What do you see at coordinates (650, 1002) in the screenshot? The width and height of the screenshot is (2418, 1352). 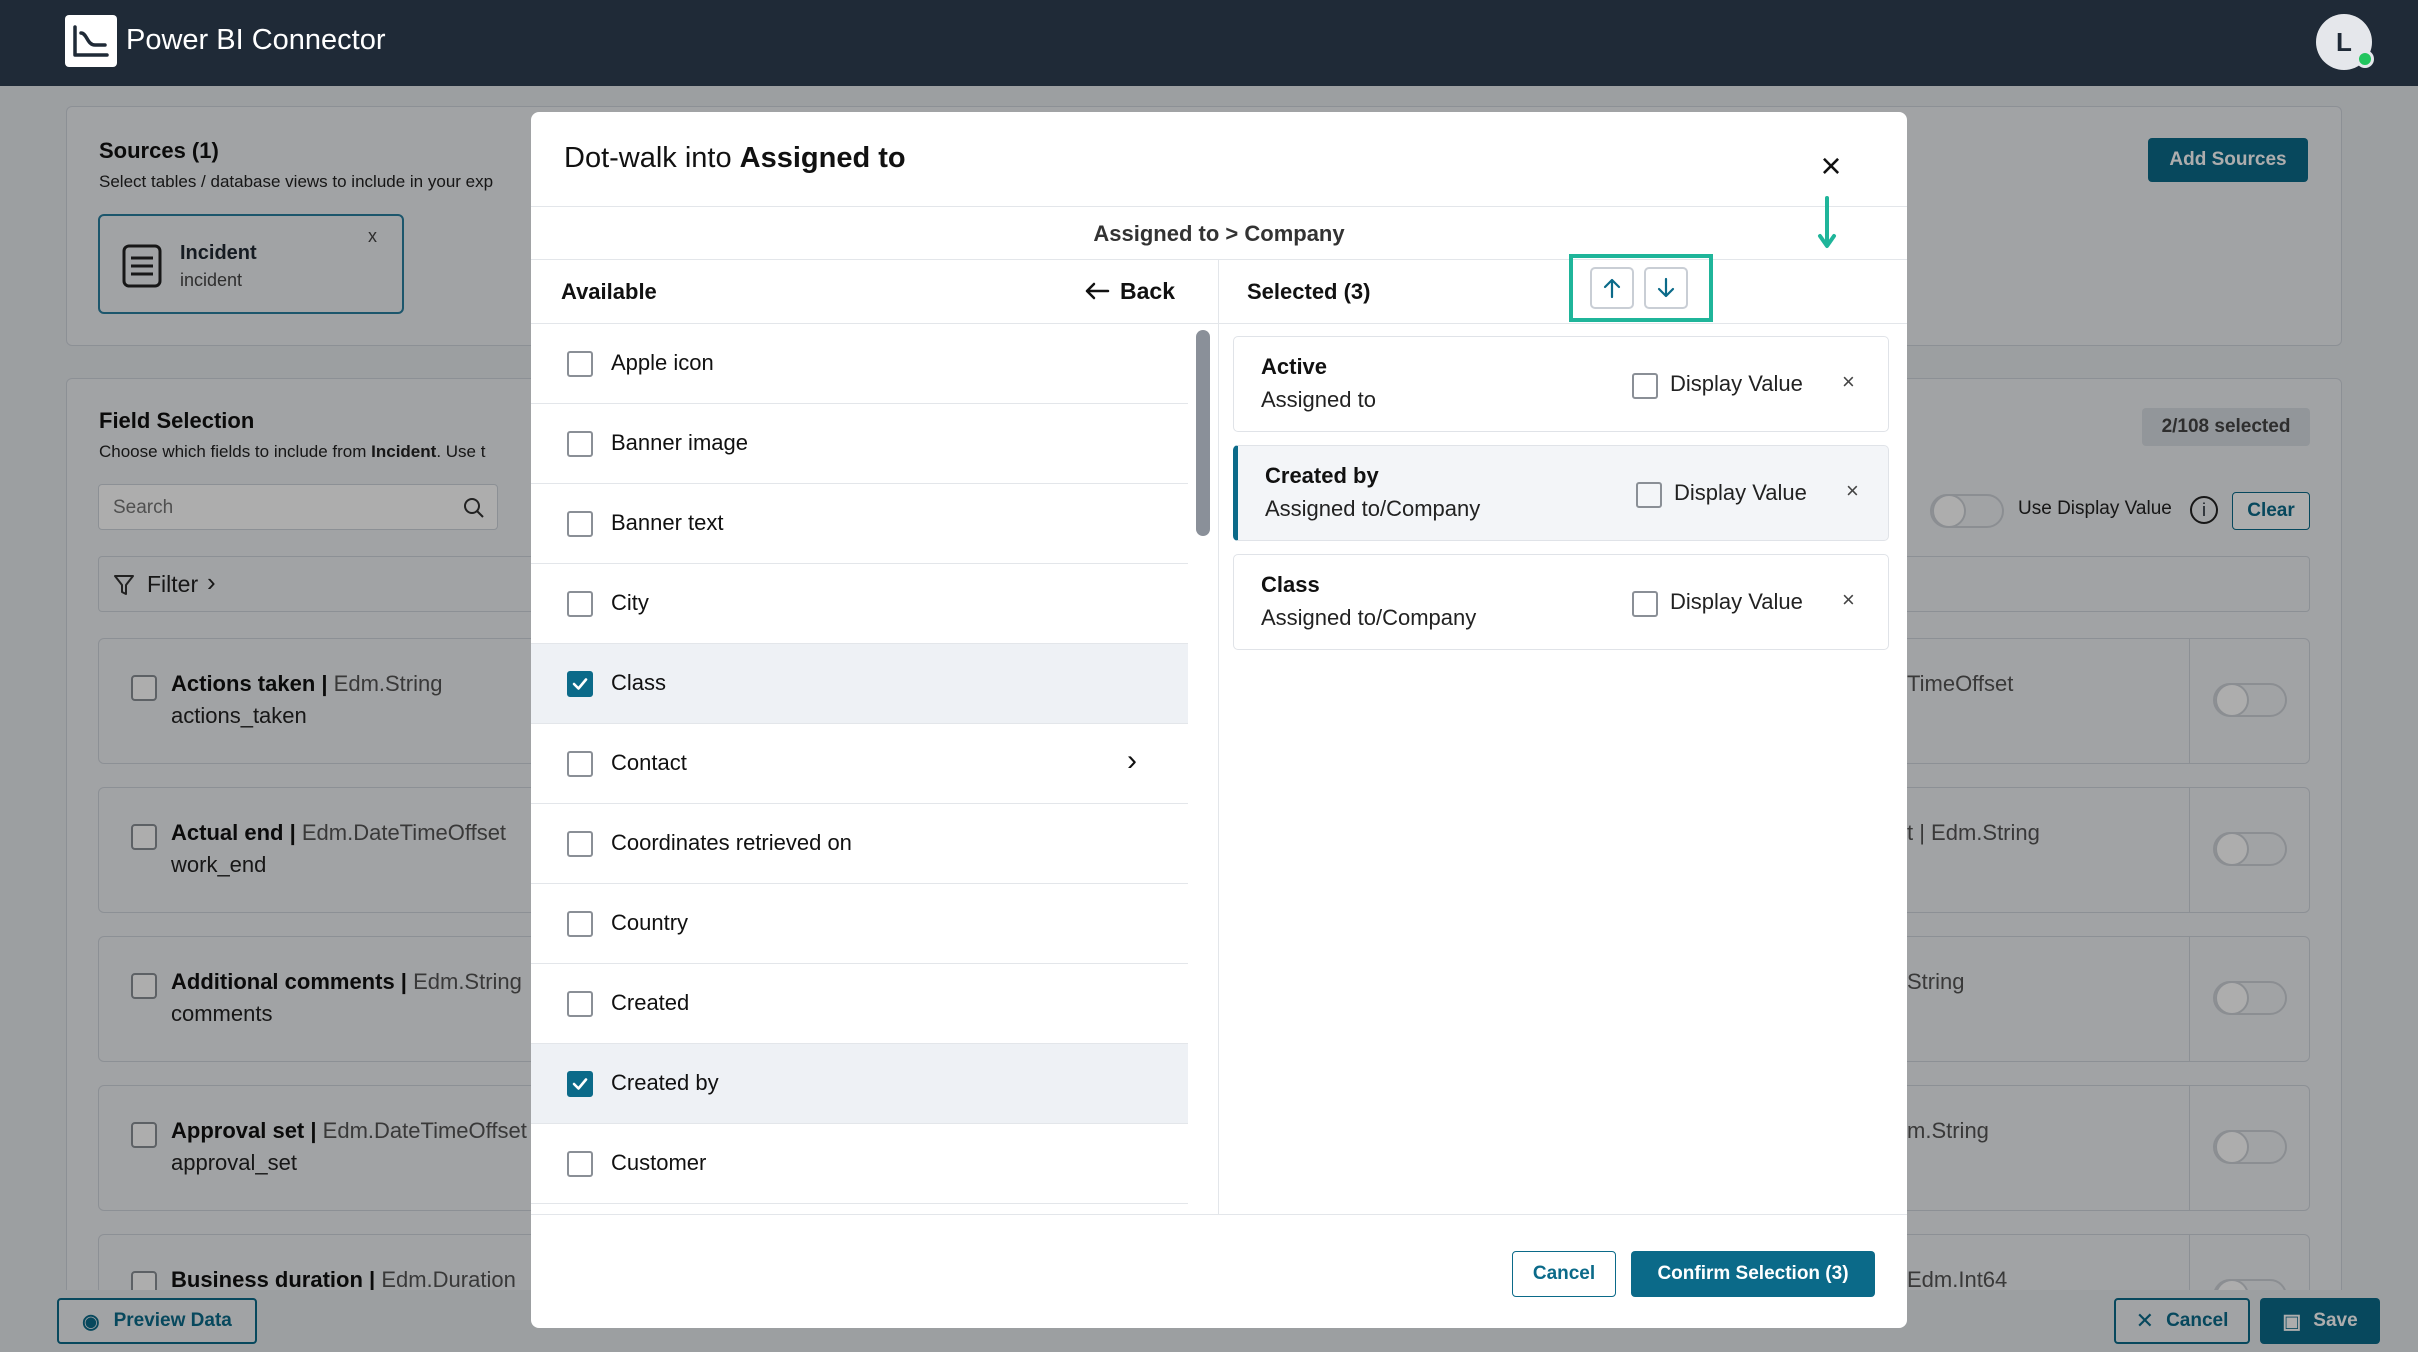 I see `item-label: Created` at bounding box center [650, 1002].